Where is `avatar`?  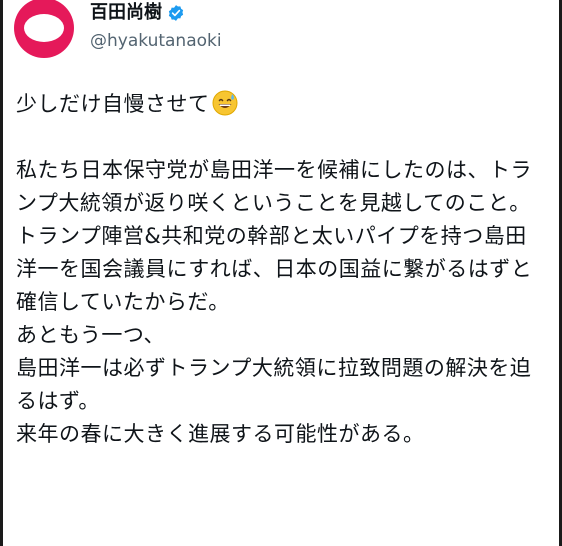
avatar is located at coordinates (44, 29).